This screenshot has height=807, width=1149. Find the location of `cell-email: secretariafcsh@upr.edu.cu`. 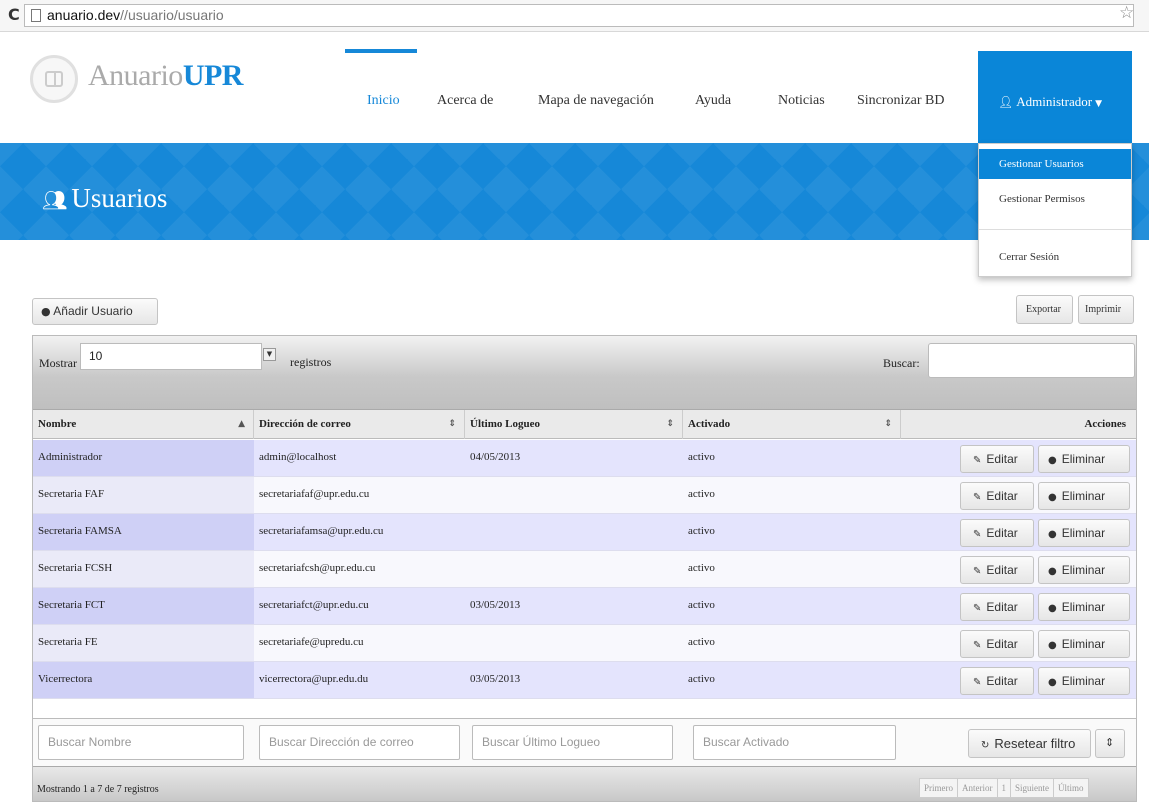

cell-email: secretariafcsh@upr.edu.cu is located at coordinates (317, 568).